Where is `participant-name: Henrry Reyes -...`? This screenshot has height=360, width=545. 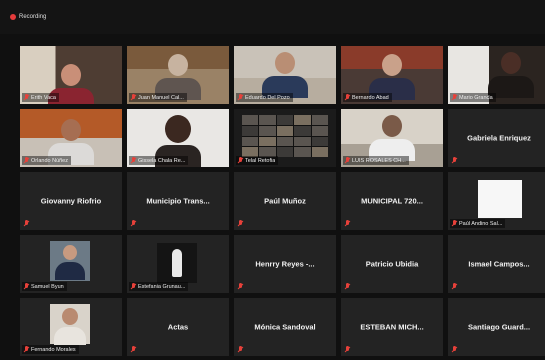
participant-name: Henrry Reyes -... is located at coordinates (285, 264).